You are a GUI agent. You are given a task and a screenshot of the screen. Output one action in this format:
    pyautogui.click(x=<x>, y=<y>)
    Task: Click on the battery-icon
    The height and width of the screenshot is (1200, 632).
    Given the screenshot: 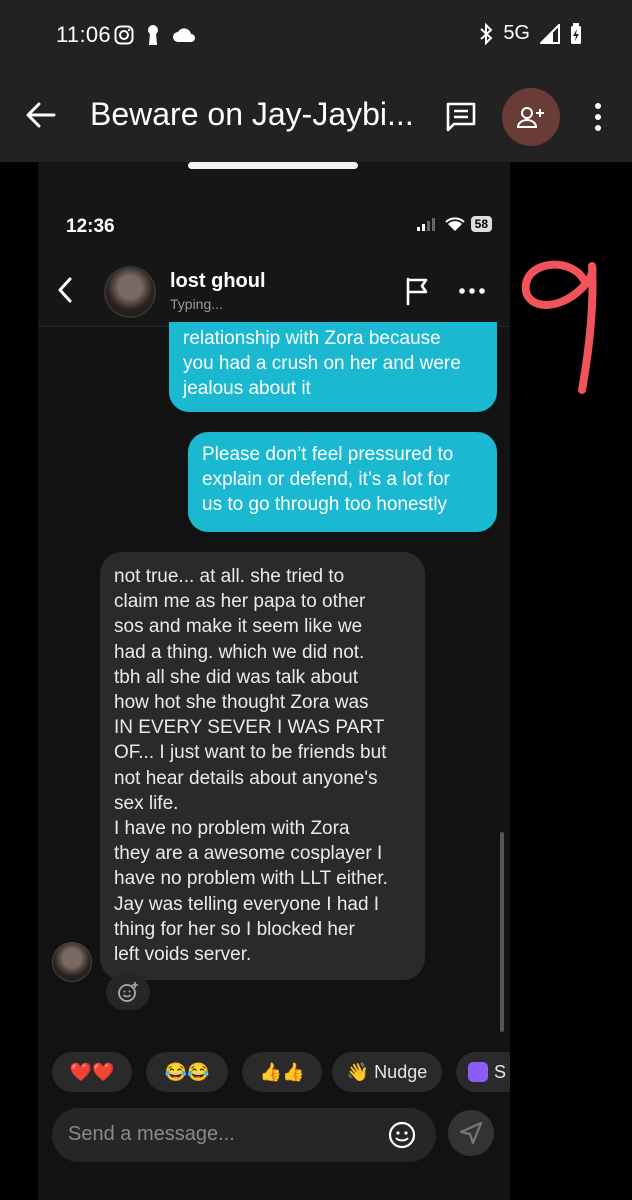 What is the action you would take?
    pyautogui.click(x=576, y=33)
    